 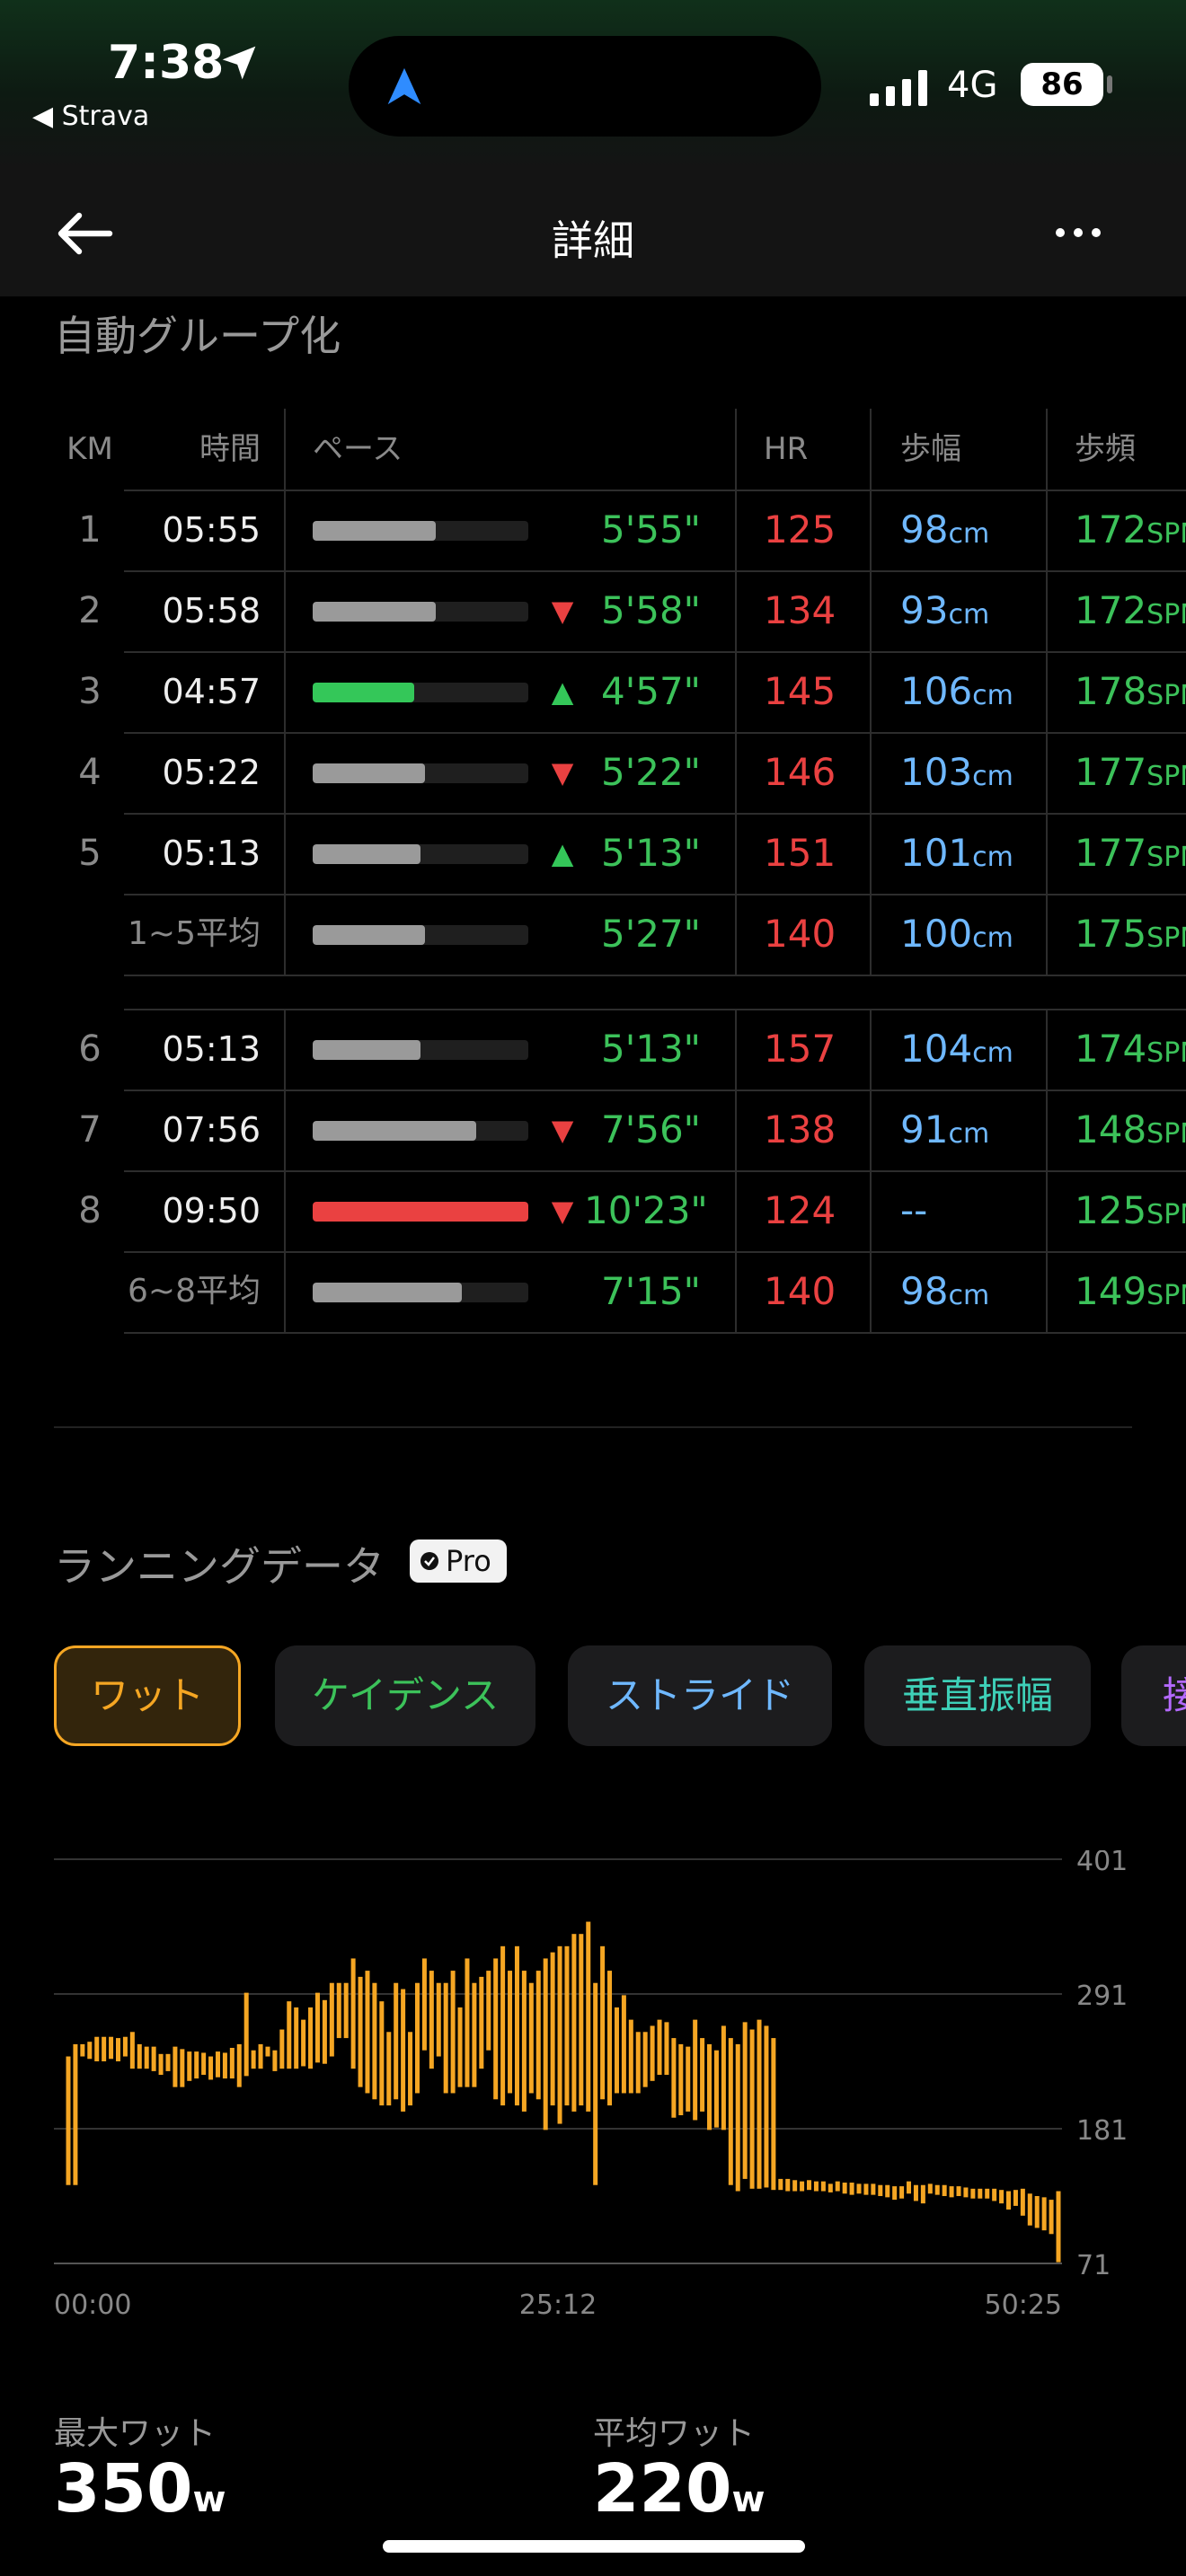 I want to click on split-cadence: 175SPM, so click(x=1130, y=934).